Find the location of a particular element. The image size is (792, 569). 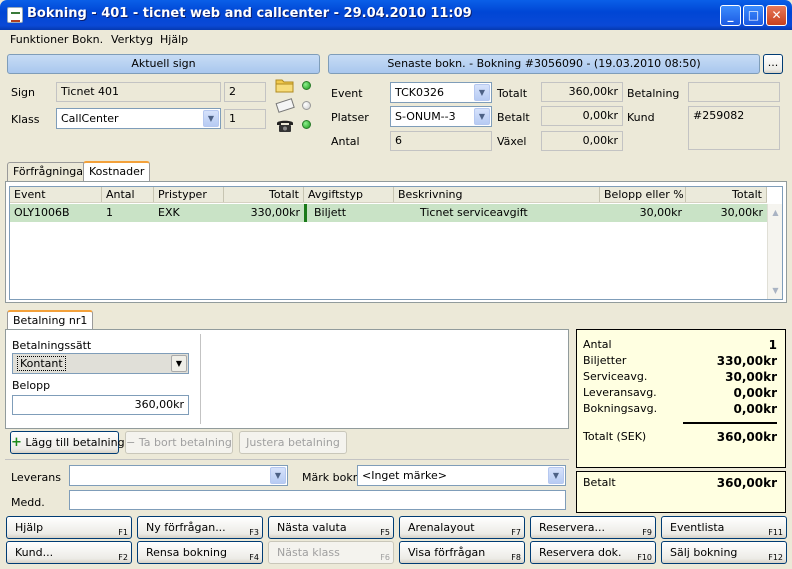

cell-totalt-2: 30,00kr is located at coordinates (741, 212).